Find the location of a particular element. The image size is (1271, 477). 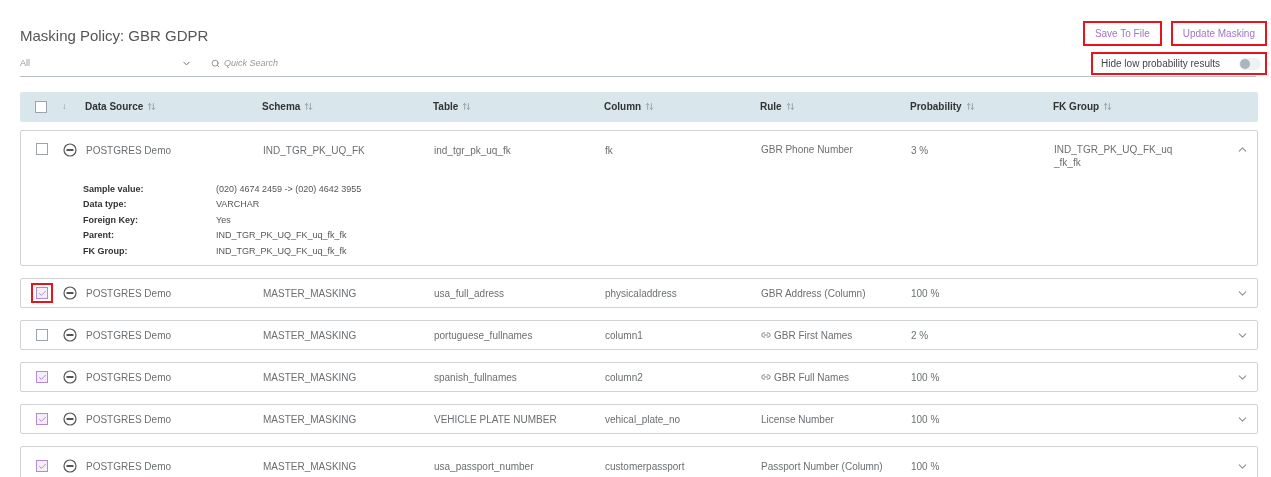

detail-label: Sample value: is located at coordinates (114, 189).